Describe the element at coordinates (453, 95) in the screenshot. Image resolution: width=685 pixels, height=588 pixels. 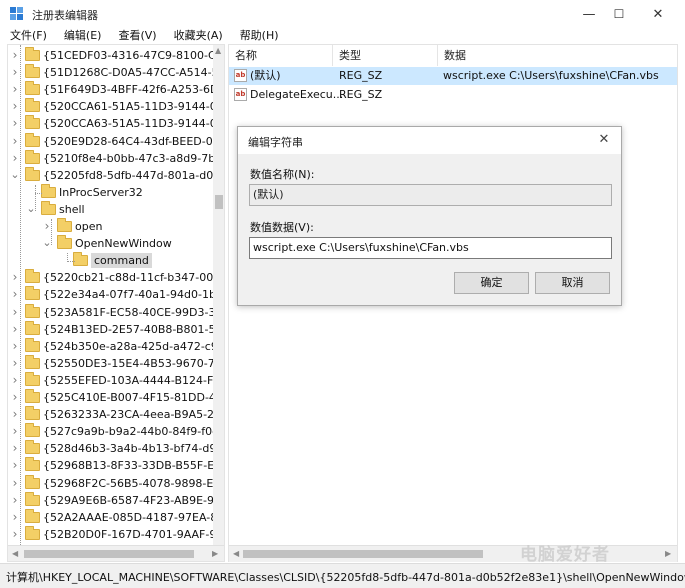
I see `value-row: ab DelegateExecu... REG_SZ` at that location.